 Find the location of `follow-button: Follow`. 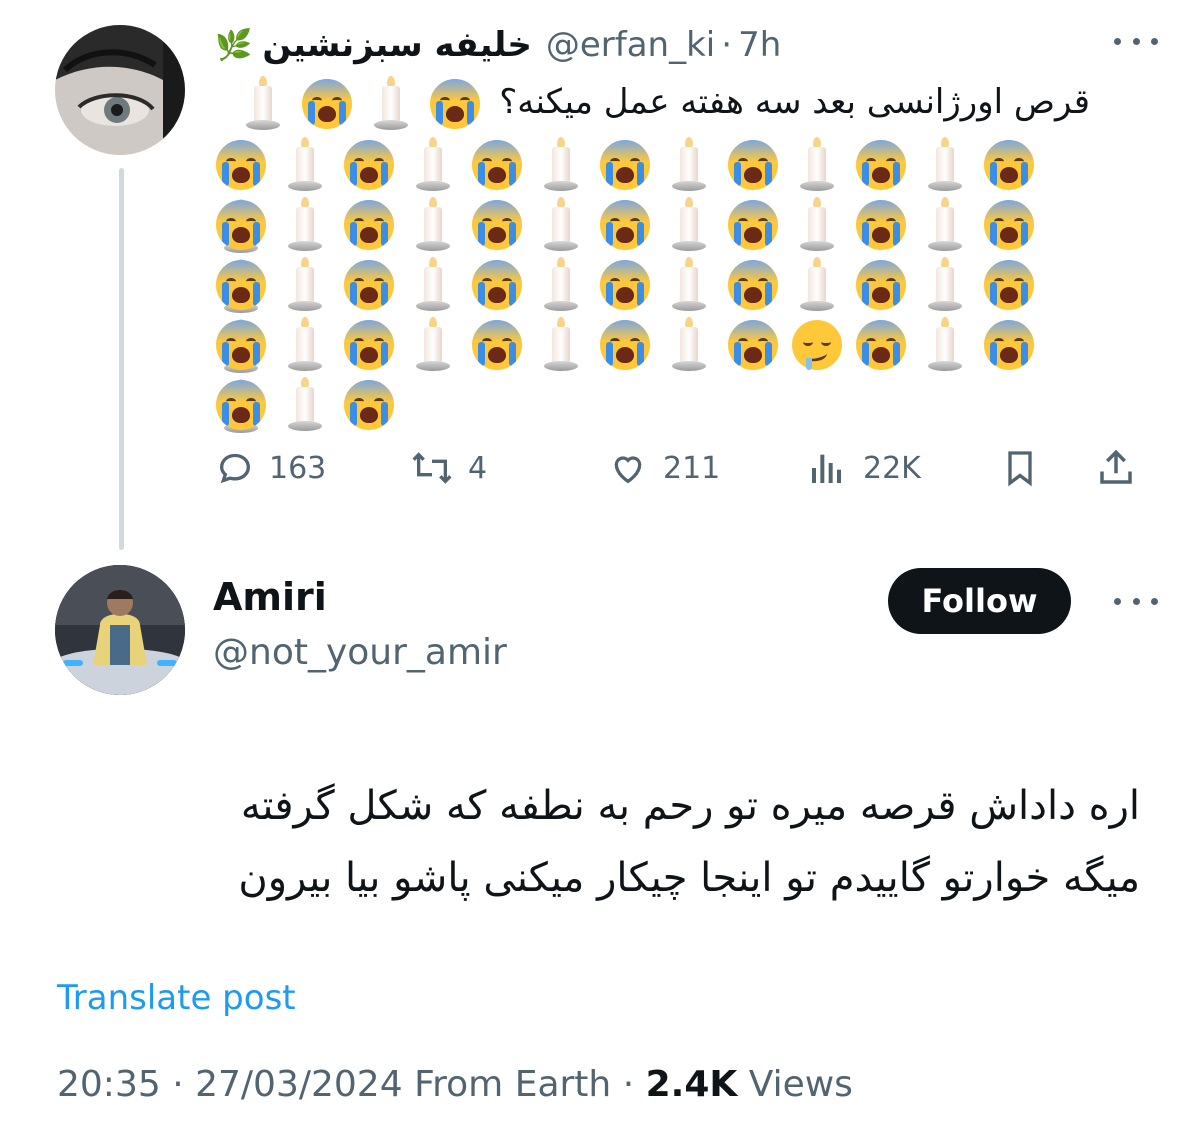

follow-button: Follow is located at coordinates (979, 601).